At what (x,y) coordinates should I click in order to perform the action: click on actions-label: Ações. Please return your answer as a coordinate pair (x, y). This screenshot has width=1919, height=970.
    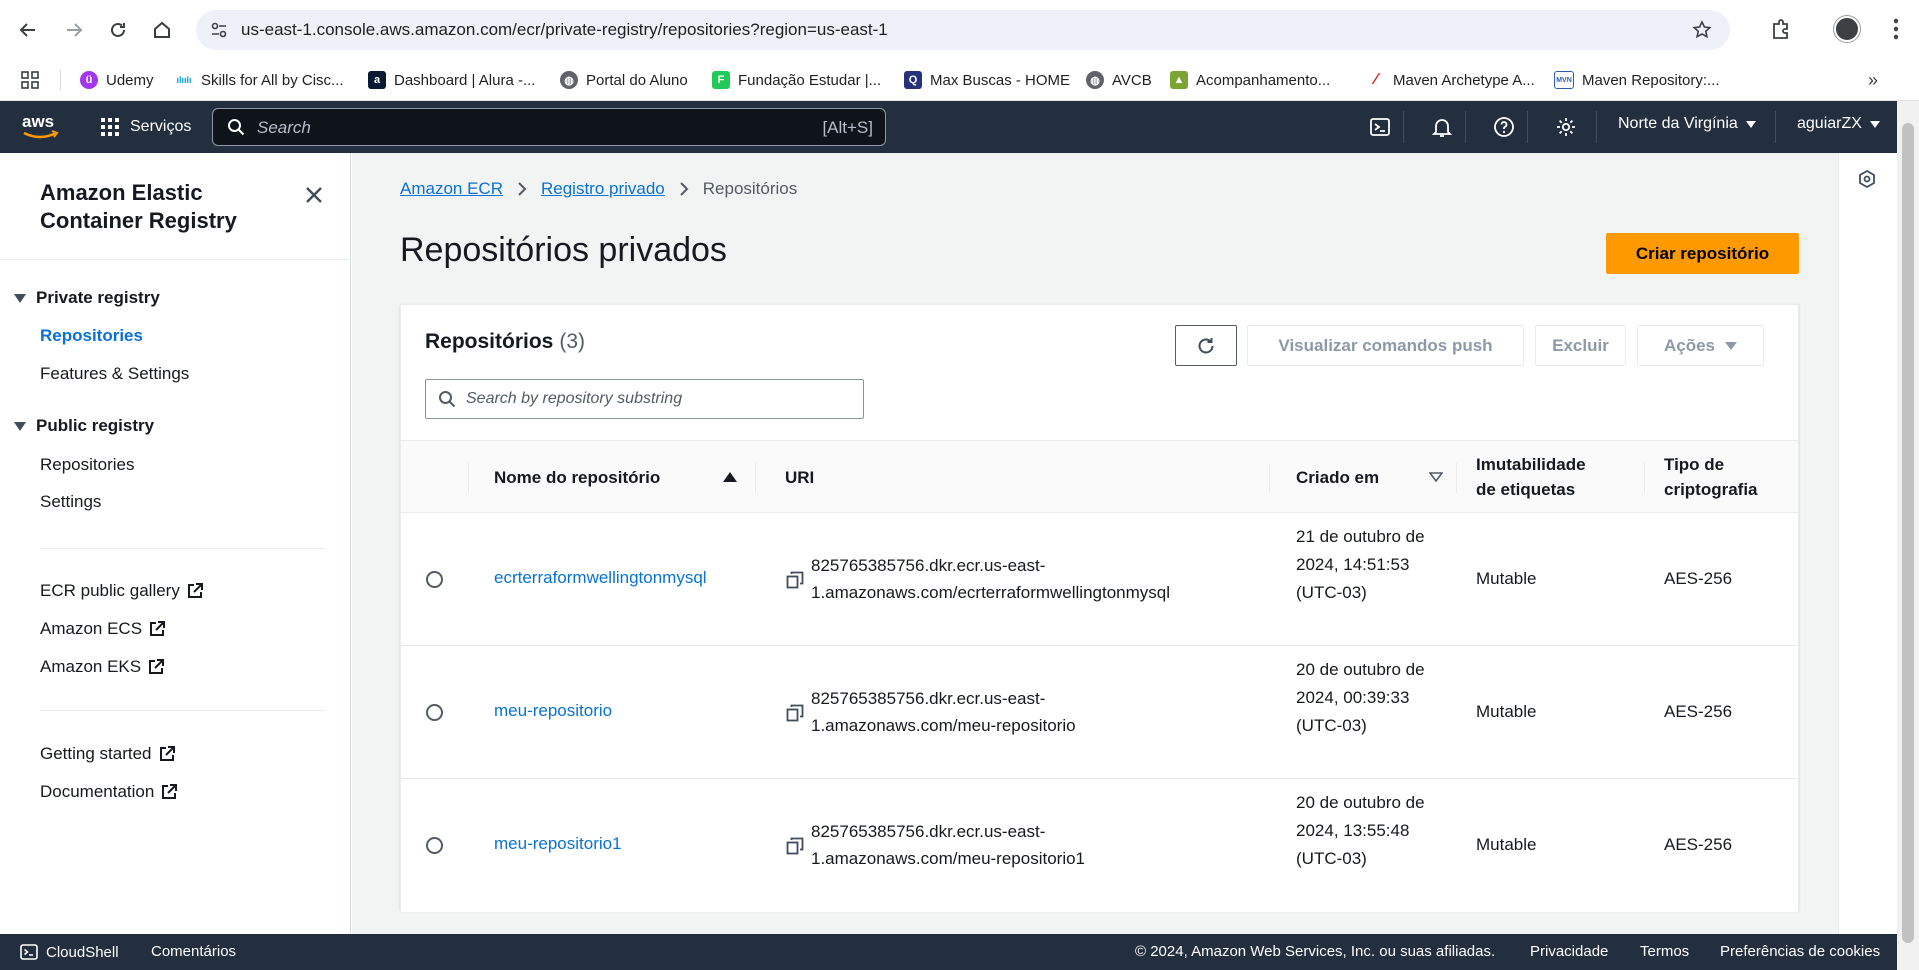
    Looking at the image, I should click on (1689, 345).